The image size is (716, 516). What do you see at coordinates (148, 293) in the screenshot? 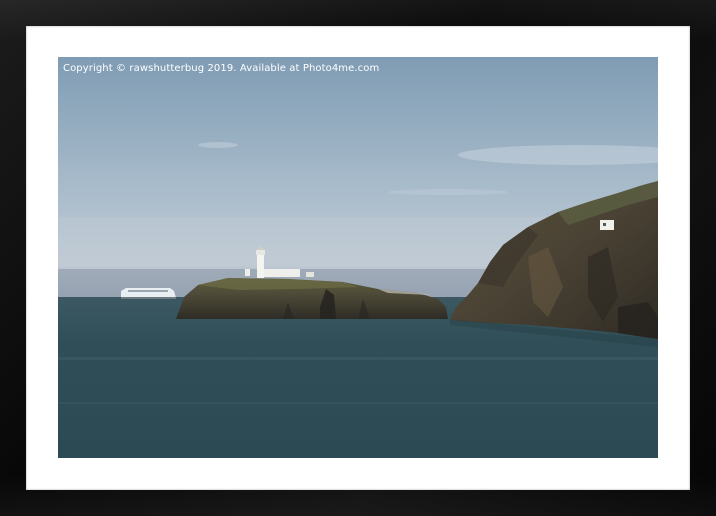
I see `ferry-ship` at bounding box center [148, 293].